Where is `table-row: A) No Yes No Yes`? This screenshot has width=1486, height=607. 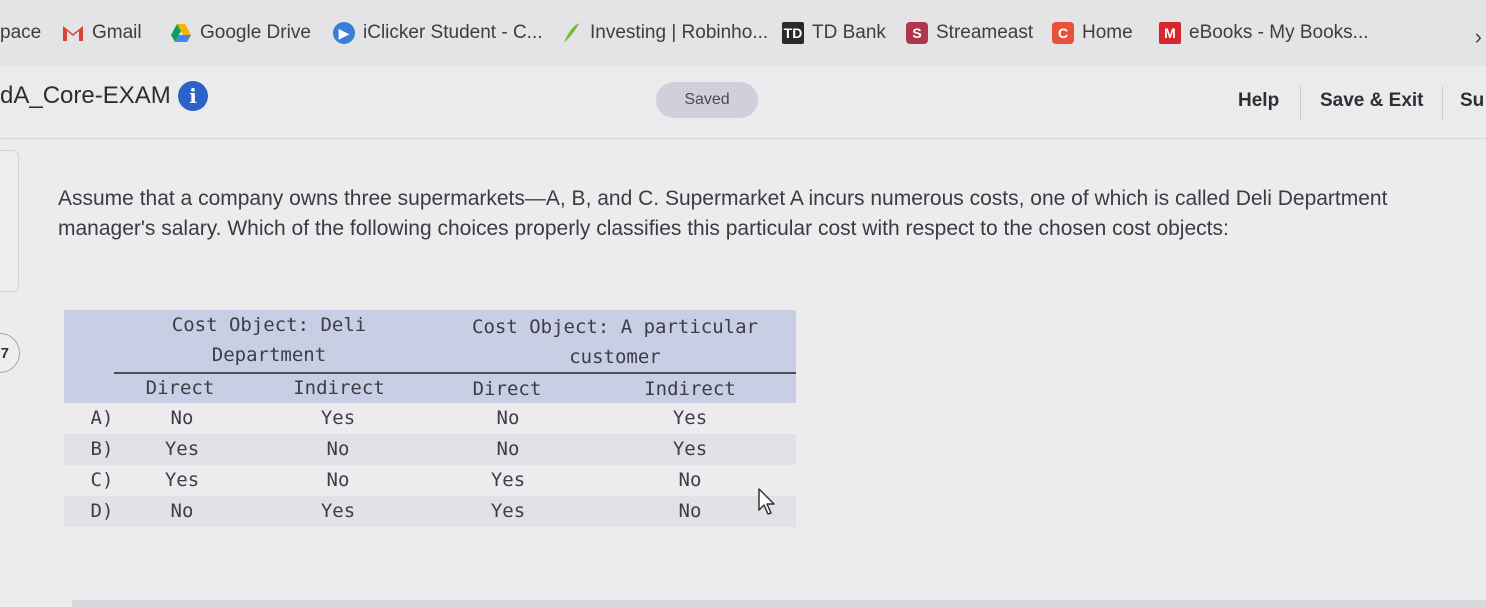
table-row: A) No Yes No Yes is located at coordinates (430, 418).